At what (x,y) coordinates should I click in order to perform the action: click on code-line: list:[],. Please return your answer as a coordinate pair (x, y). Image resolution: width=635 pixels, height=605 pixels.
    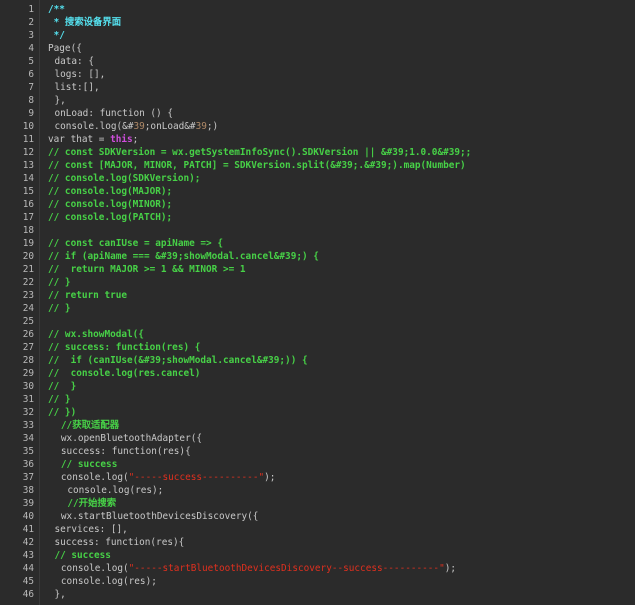
    Looking at the image, I should click on (337, 87).